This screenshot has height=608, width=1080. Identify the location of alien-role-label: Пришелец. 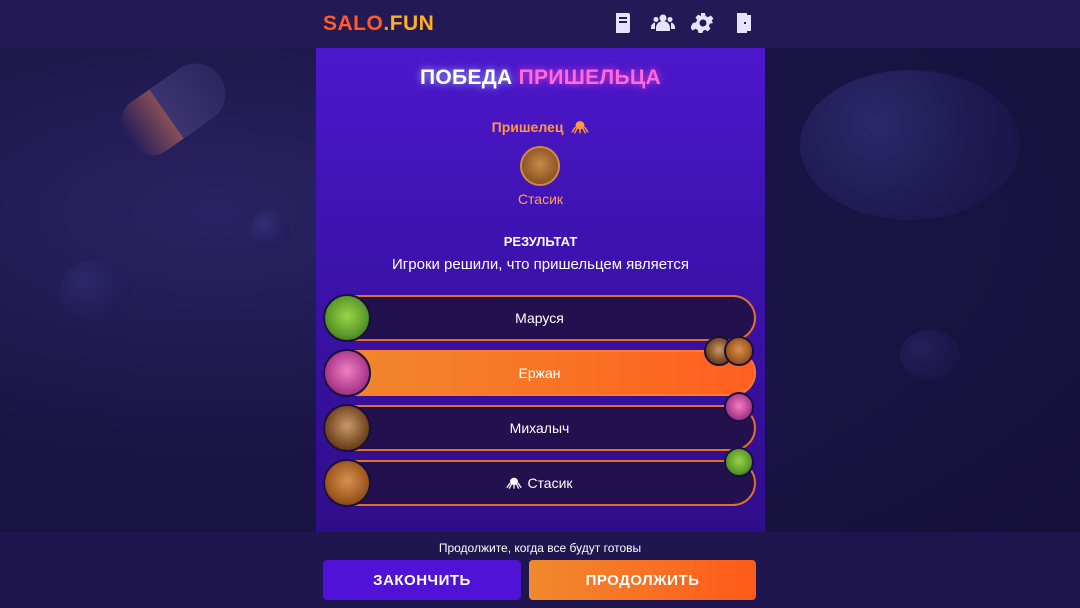
(540, 127).